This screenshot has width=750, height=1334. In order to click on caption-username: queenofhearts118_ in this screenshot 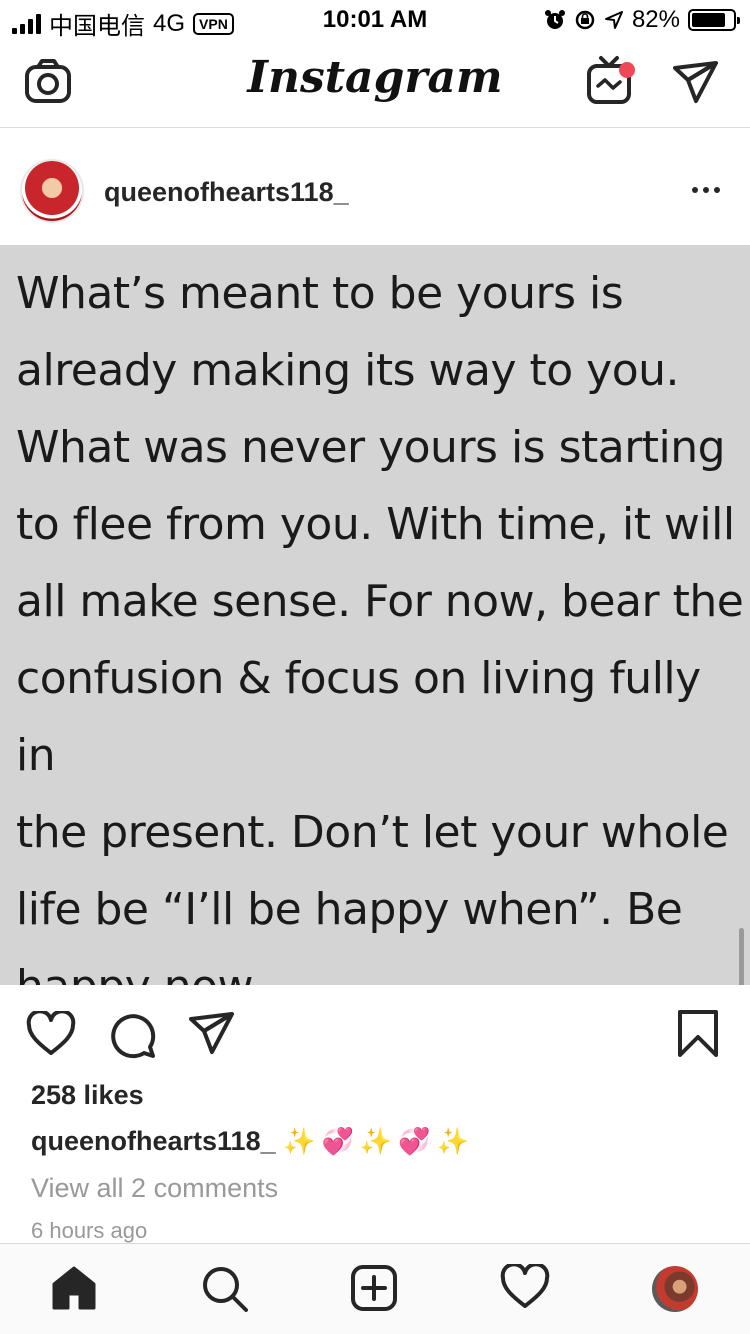, I will do `click(153, 1141)`.